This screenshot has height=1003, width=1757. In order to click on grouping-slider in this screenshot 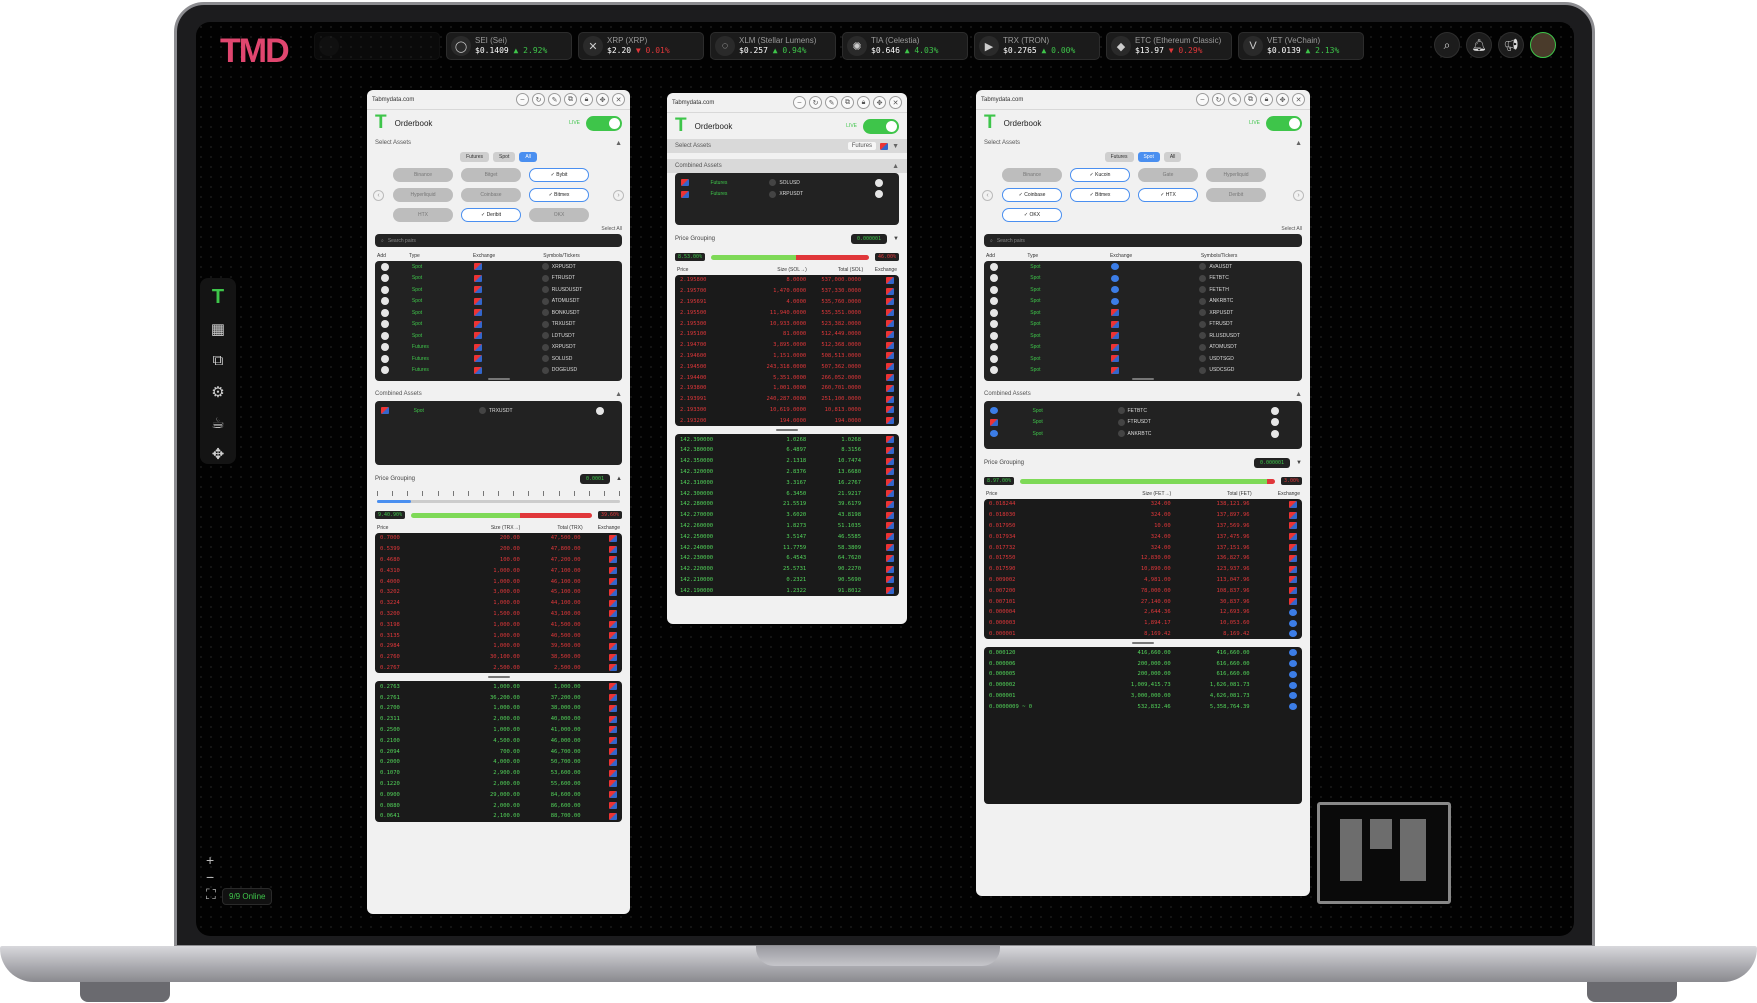, I will do `click(498, 498)`.